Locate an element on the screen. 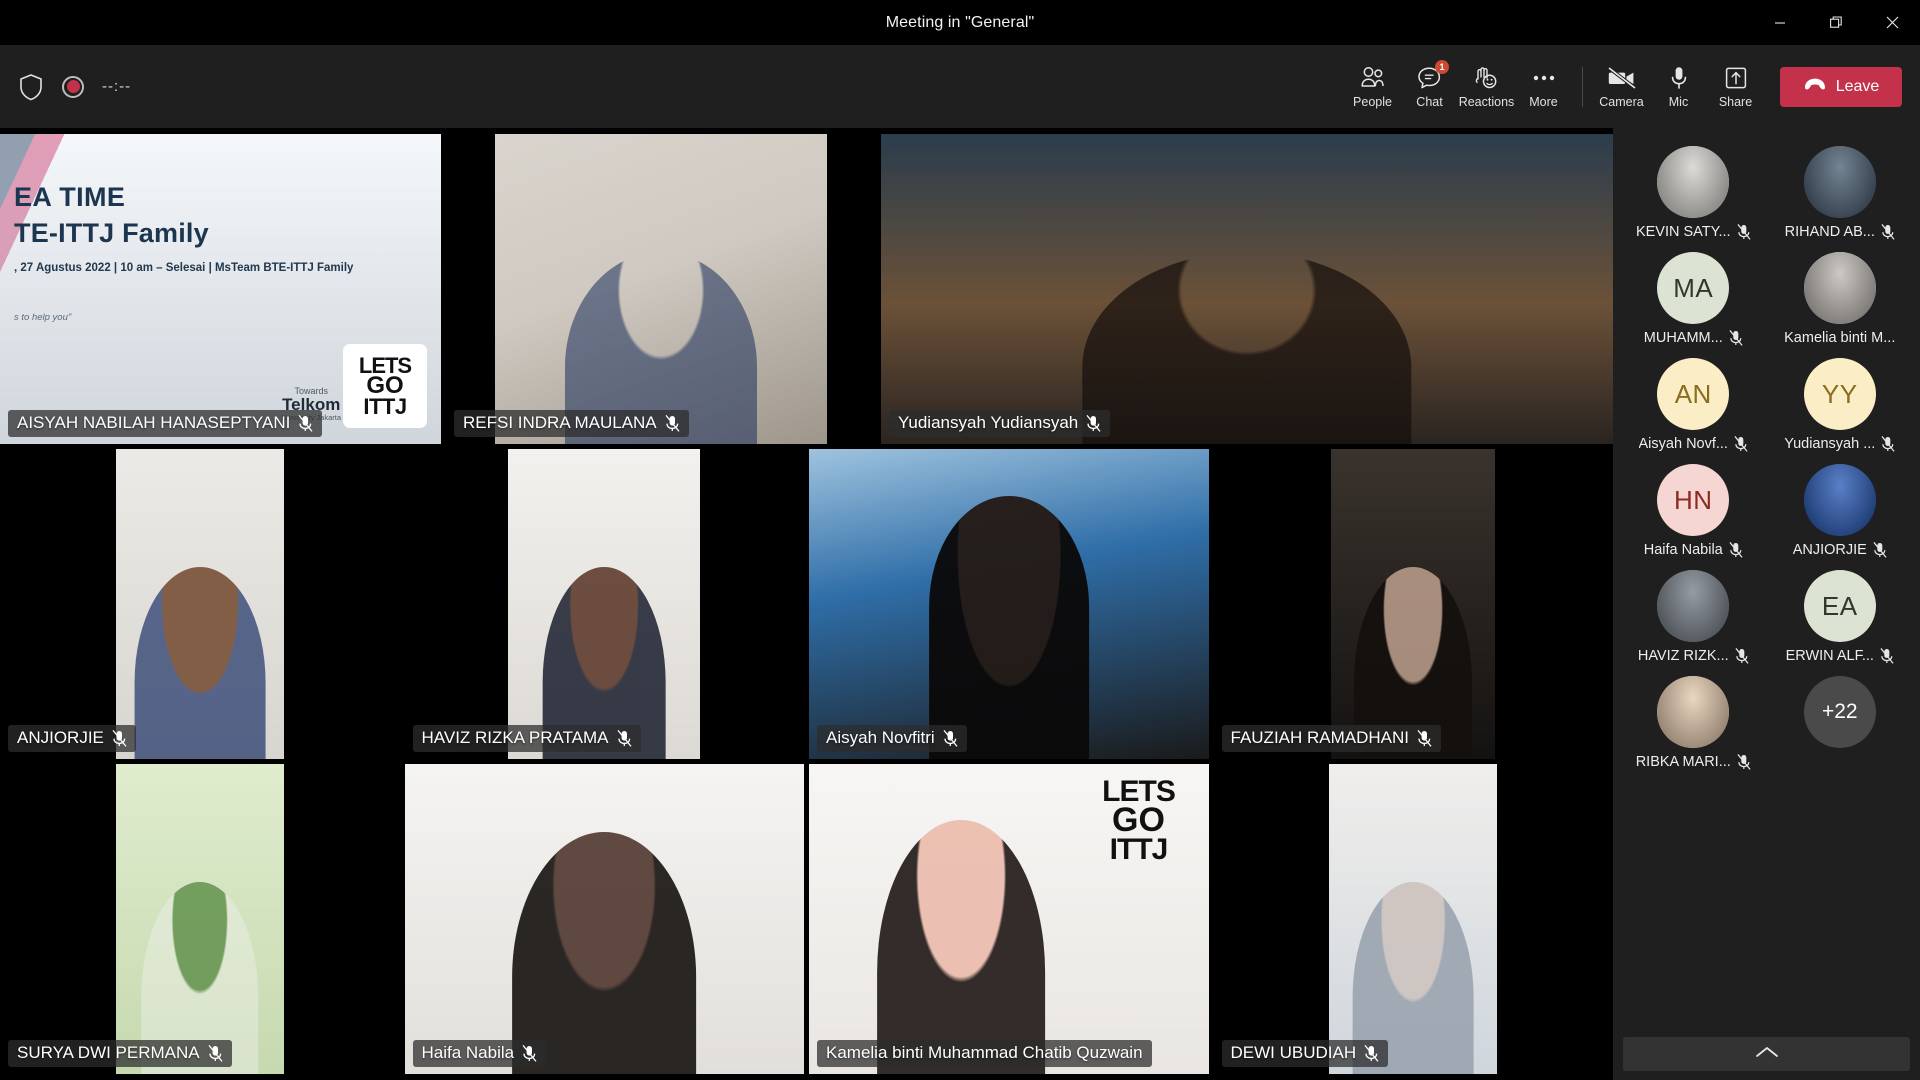 This screenshot has height=1080, width=1920. window-title: Meeting in "General" is located at coordinates (960, 22).